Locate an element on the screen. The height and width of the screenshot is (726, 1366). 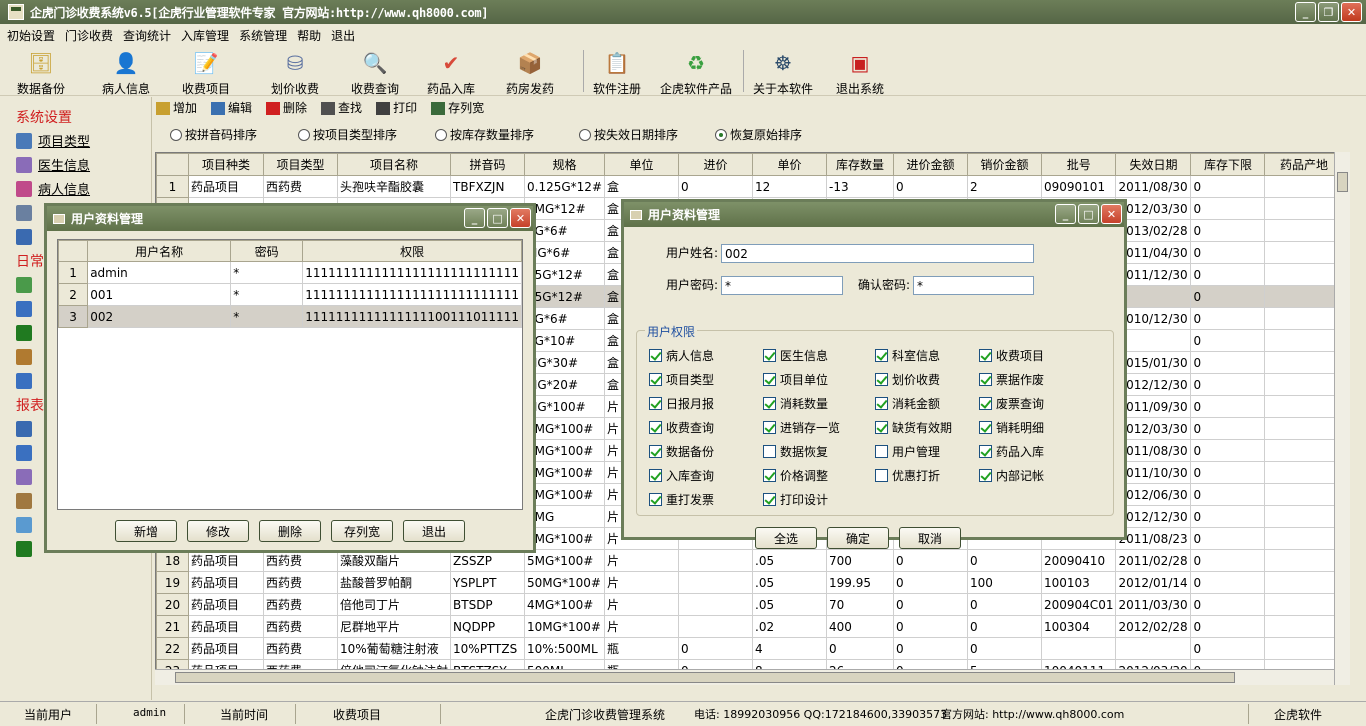
permission-checkbox: 优惠打折 is located at coordinates (907, 475).